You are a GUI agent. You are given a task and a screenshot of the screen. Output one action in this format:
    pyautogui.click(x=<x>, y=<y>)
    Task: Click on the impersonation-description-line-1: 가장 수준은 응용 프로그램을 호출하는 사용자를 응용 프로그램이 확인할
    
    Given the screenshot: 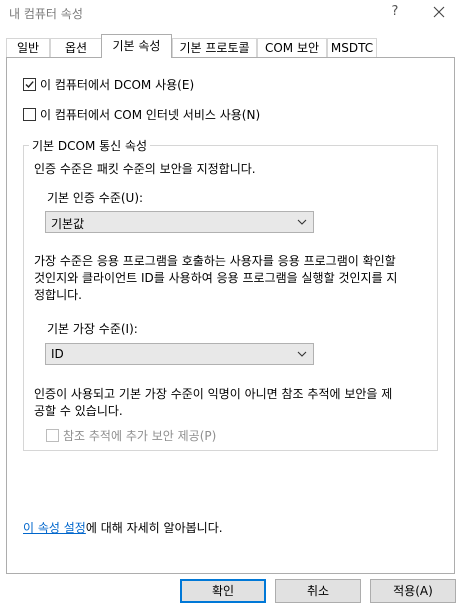 What is the action you would take?
    pyautogui.click(x=215, y=261)
    